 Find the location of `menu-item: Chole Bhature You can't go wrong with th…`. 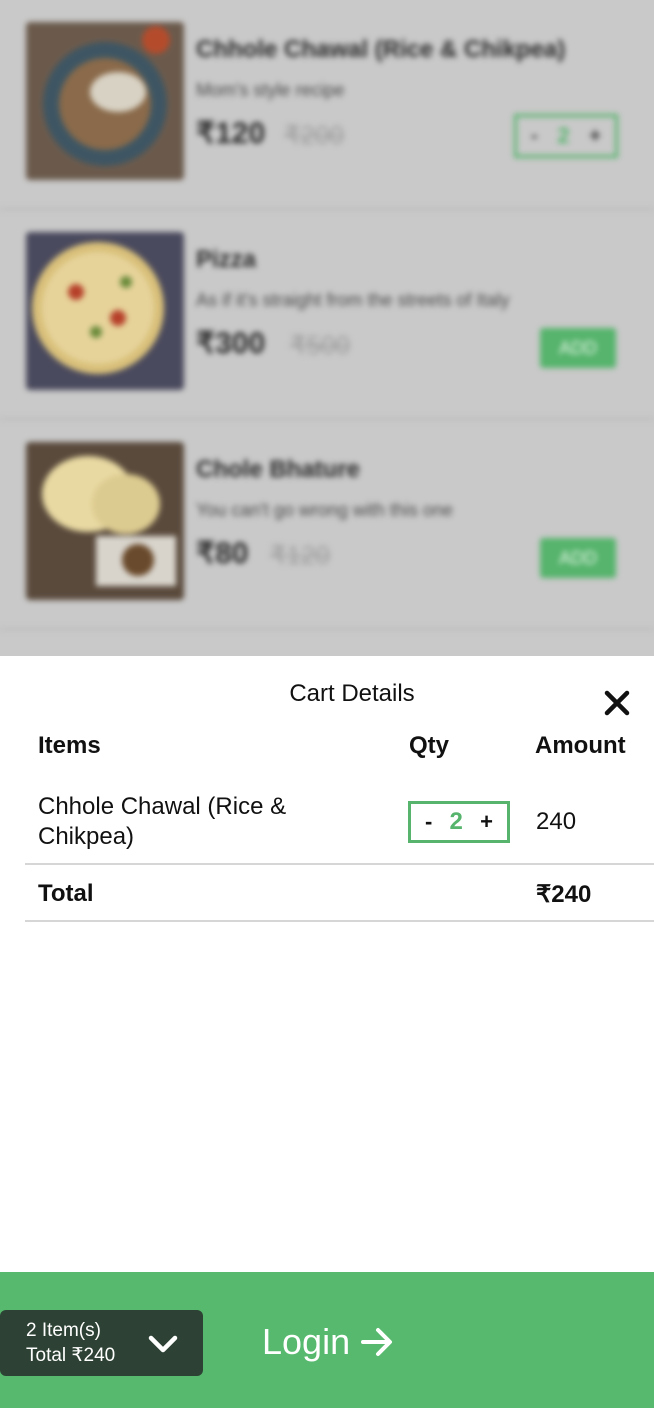

menu-item: Chole Bhature You can't go wrong with th… is located at coordinates (327, 525).